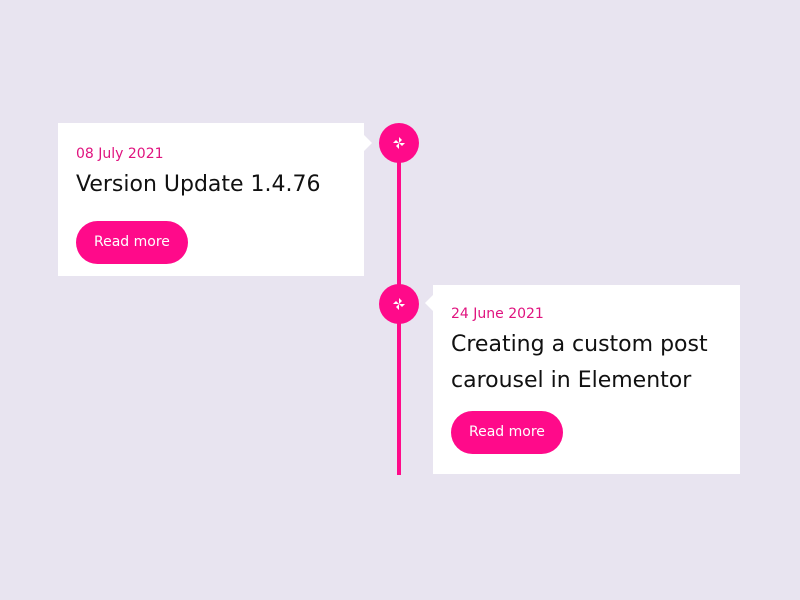  I want to click on post-date: 24 June 2021, so click(497, 314).